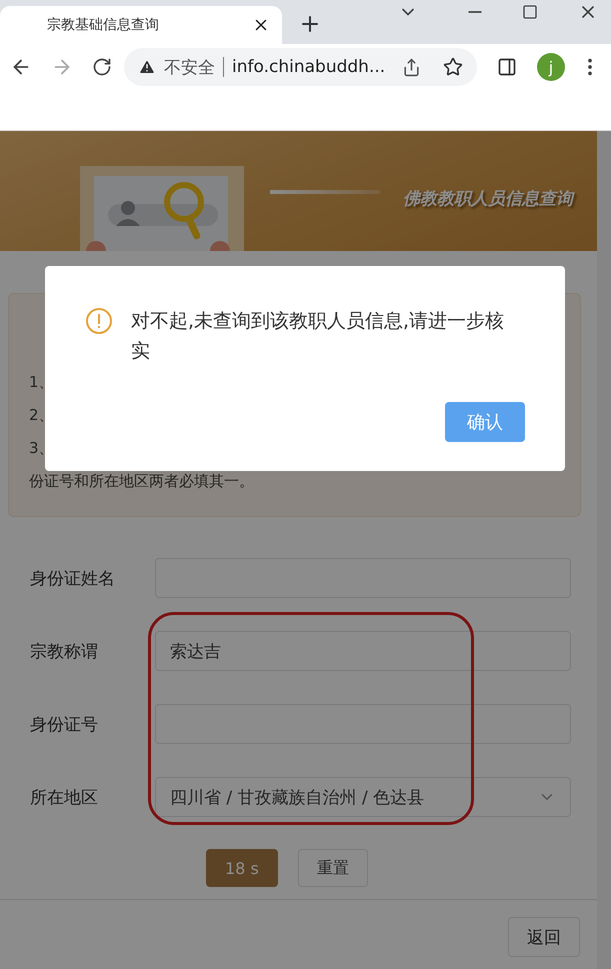  What do you see at coordinates (64, 797) in the screenshot?
I see `field-label: 所在地区` at bounding box center [64, 797].